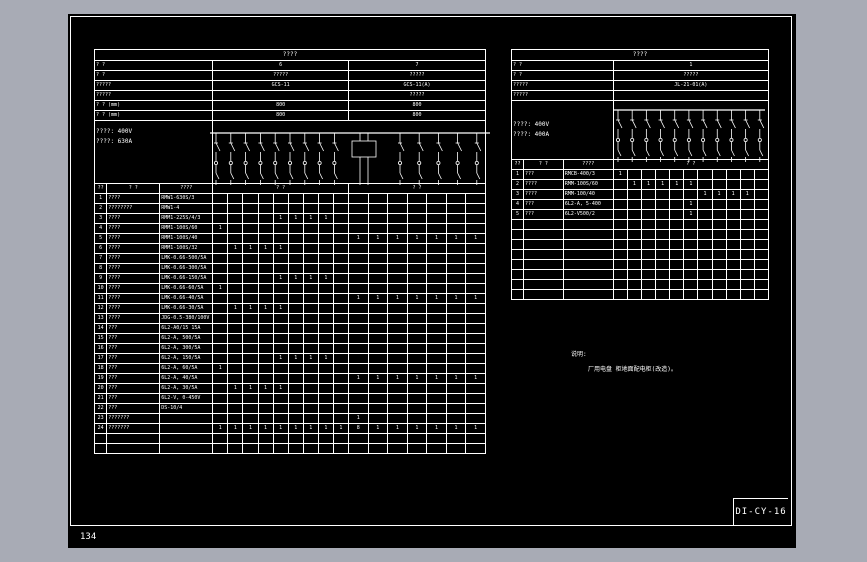  I want to click on row-no: 9, so click(100, 278).